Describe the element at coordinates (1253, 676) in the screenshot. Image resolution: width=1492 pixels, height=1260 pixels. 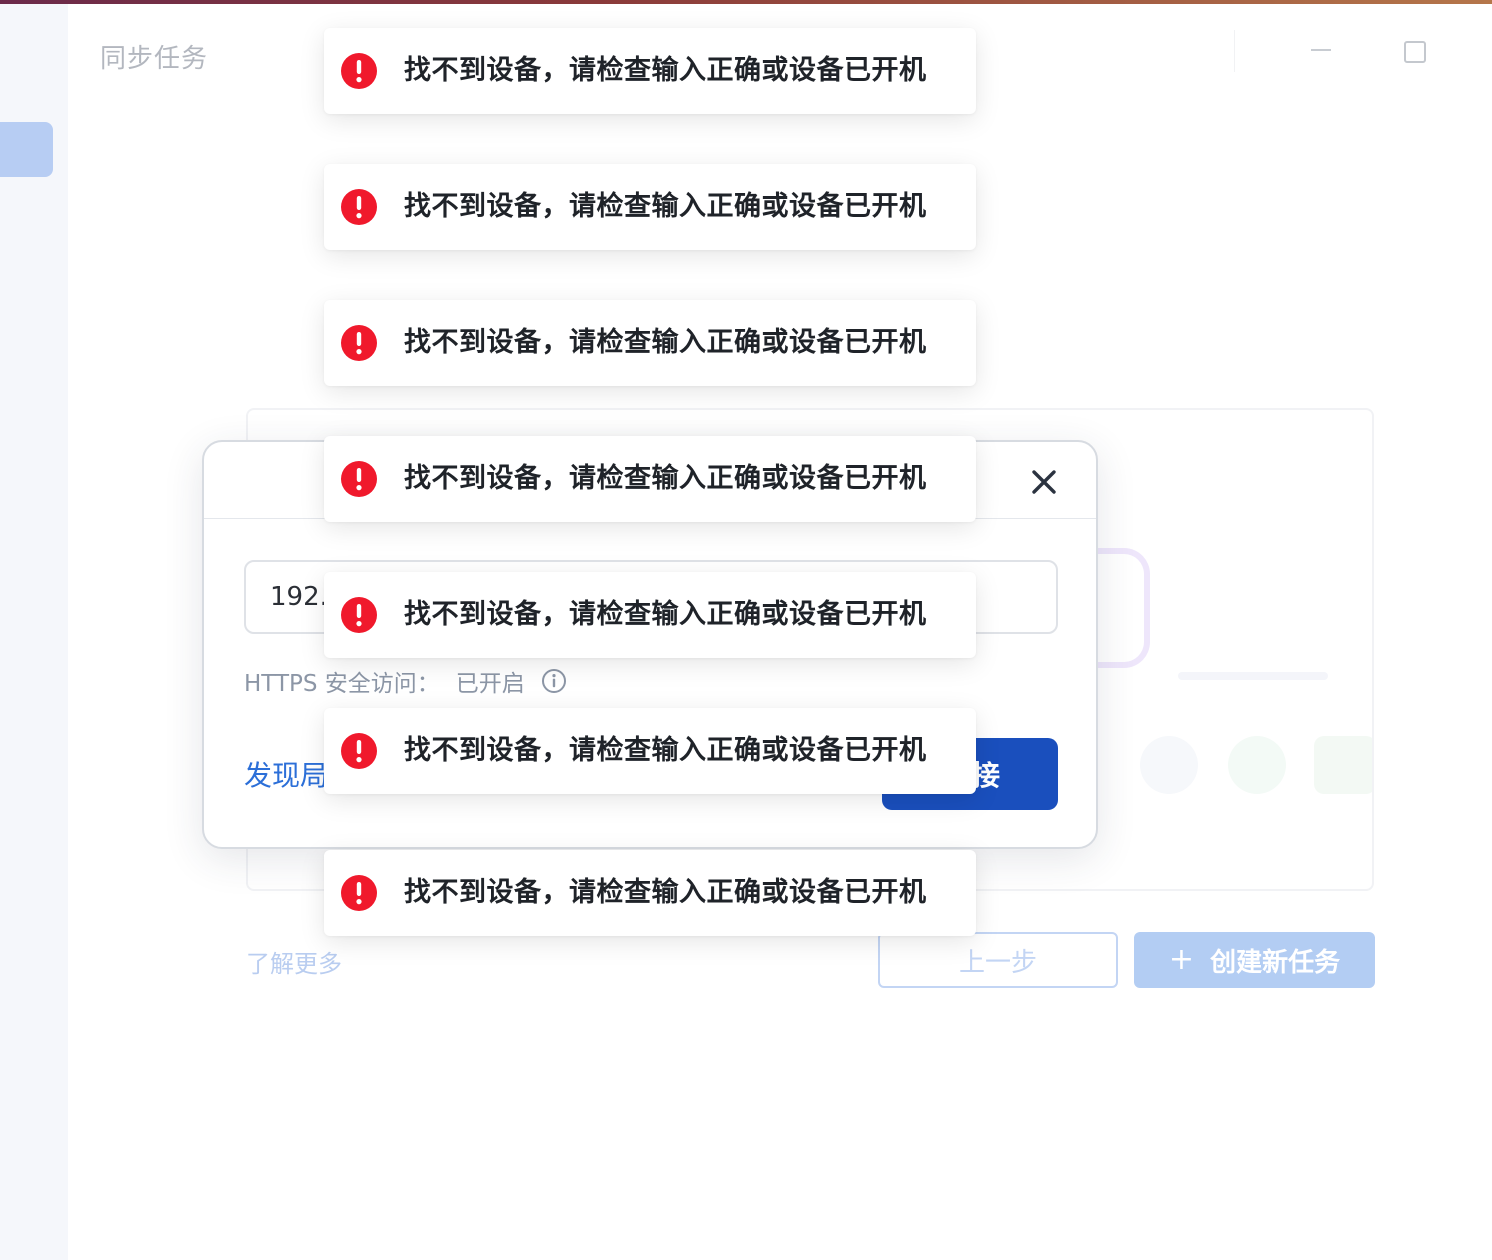
I see `illustration-line` at that location.